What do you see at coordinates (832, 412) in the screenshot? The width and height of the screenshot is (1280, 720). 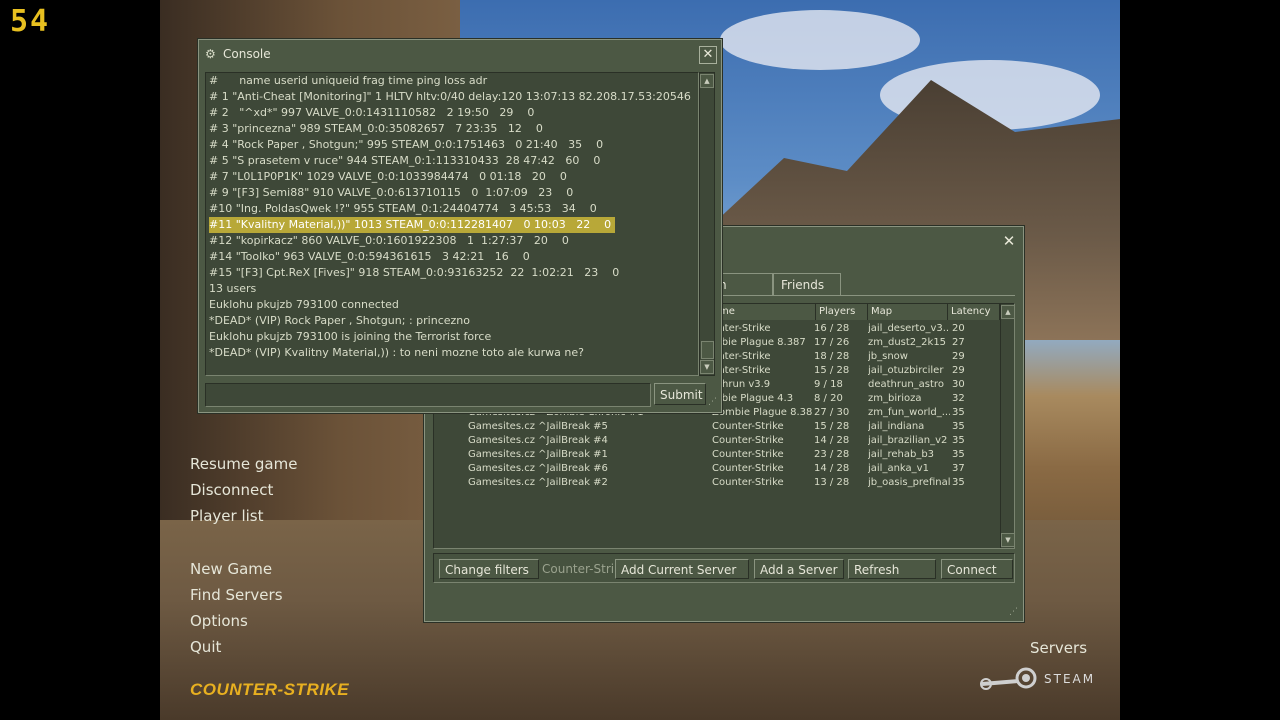 I see `server-players: 27 / 30` at bounding box center [832, 412].